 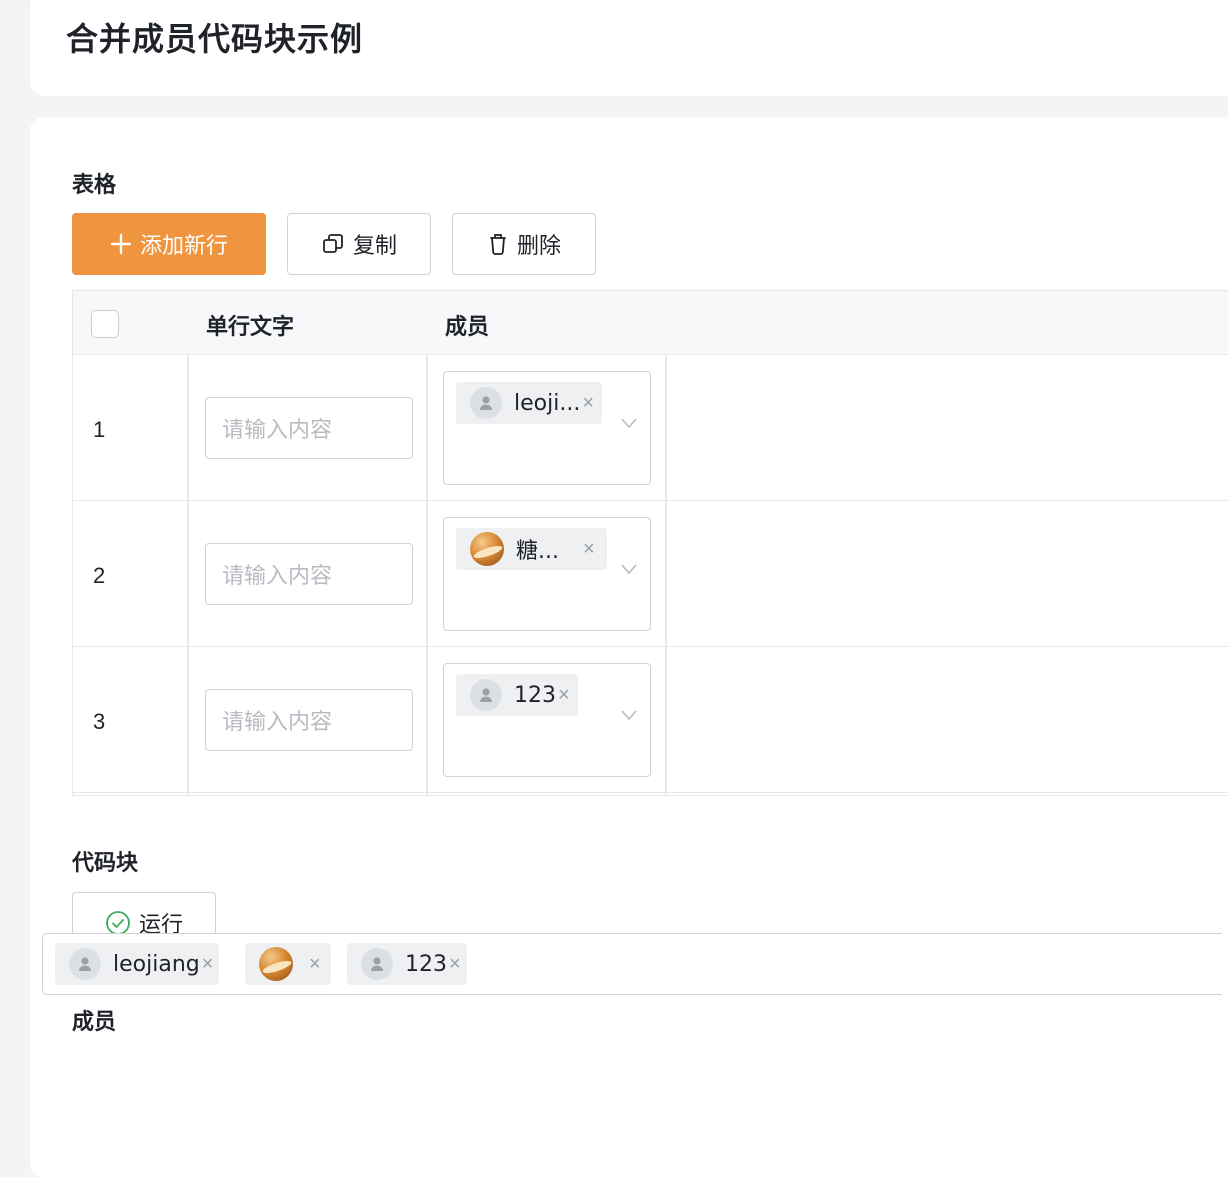 I want to click on row-index: 2, so click(x=99, y=575).